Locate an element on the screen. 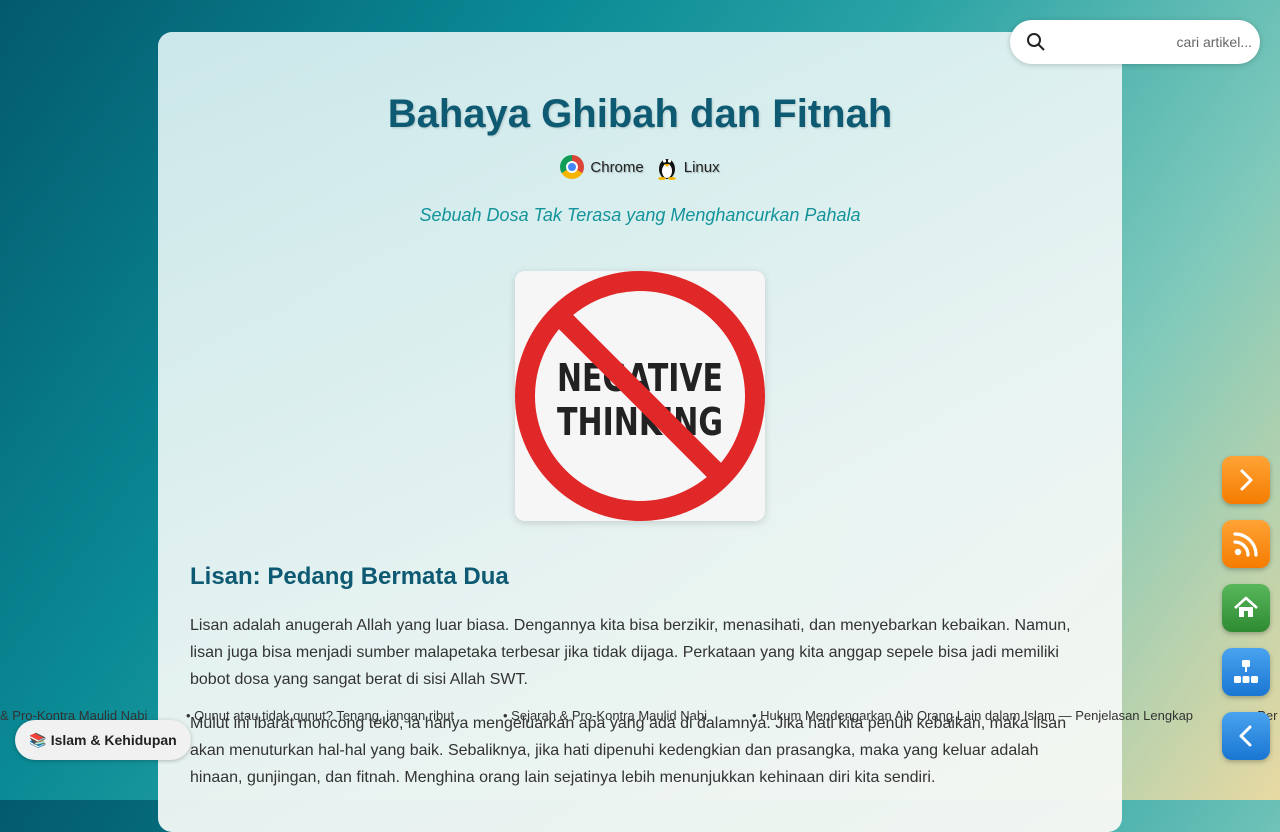 Image resolution: width=1280 pixels, height=832 pixels. chevron-left-icon is located at coordinates (1245, 736).